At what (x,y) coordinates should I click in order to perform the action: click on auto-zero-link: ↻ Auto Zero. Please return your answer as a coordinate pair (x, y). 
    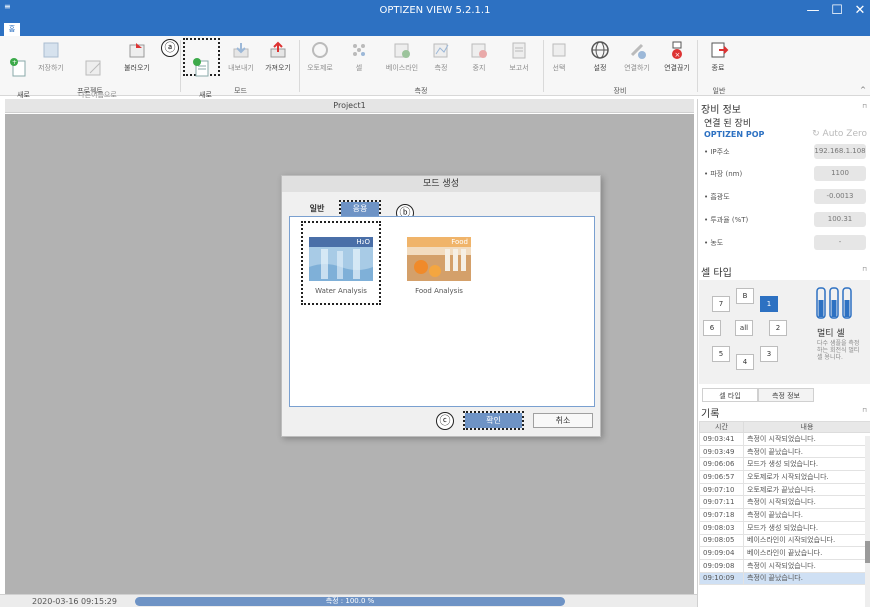
    Looking at the image, I should click on (839, 134).